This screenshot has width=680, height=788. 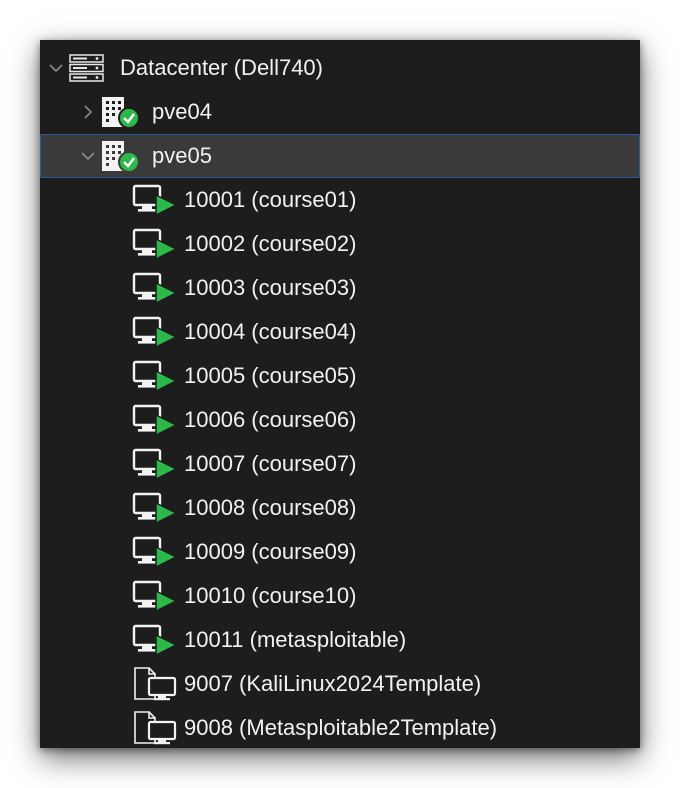 I want to click on tree-item-label: pve05, so click(x=182, y=155).